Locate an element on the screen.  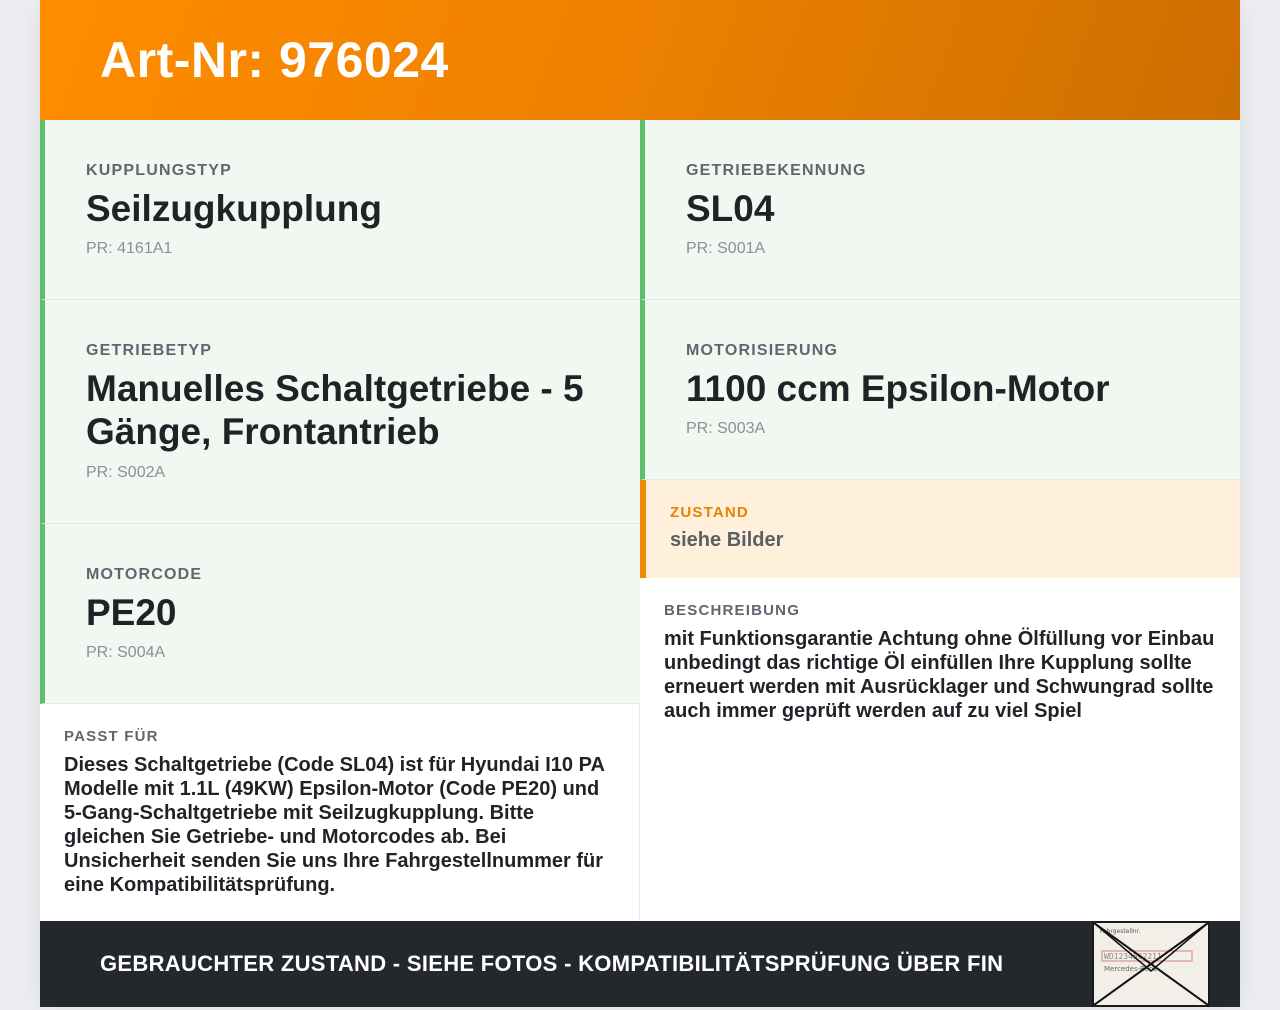
state-value: siehe Bilder is located at coordinates (727, 540).